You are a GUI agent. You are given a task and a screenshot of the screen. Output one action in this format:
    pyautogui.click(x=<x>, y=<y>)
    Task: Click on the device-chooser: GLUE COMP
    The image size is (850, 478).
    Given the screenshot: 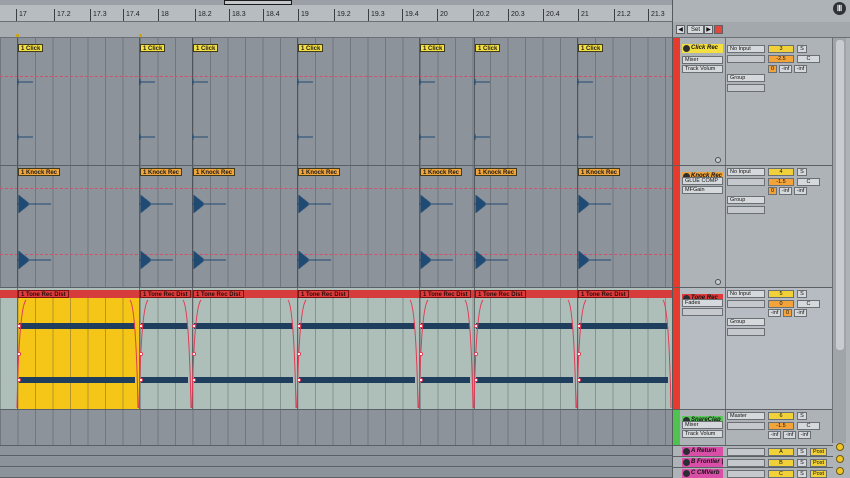 What is the action you would take?
    pyautogui.click(x=702, y=181)
    